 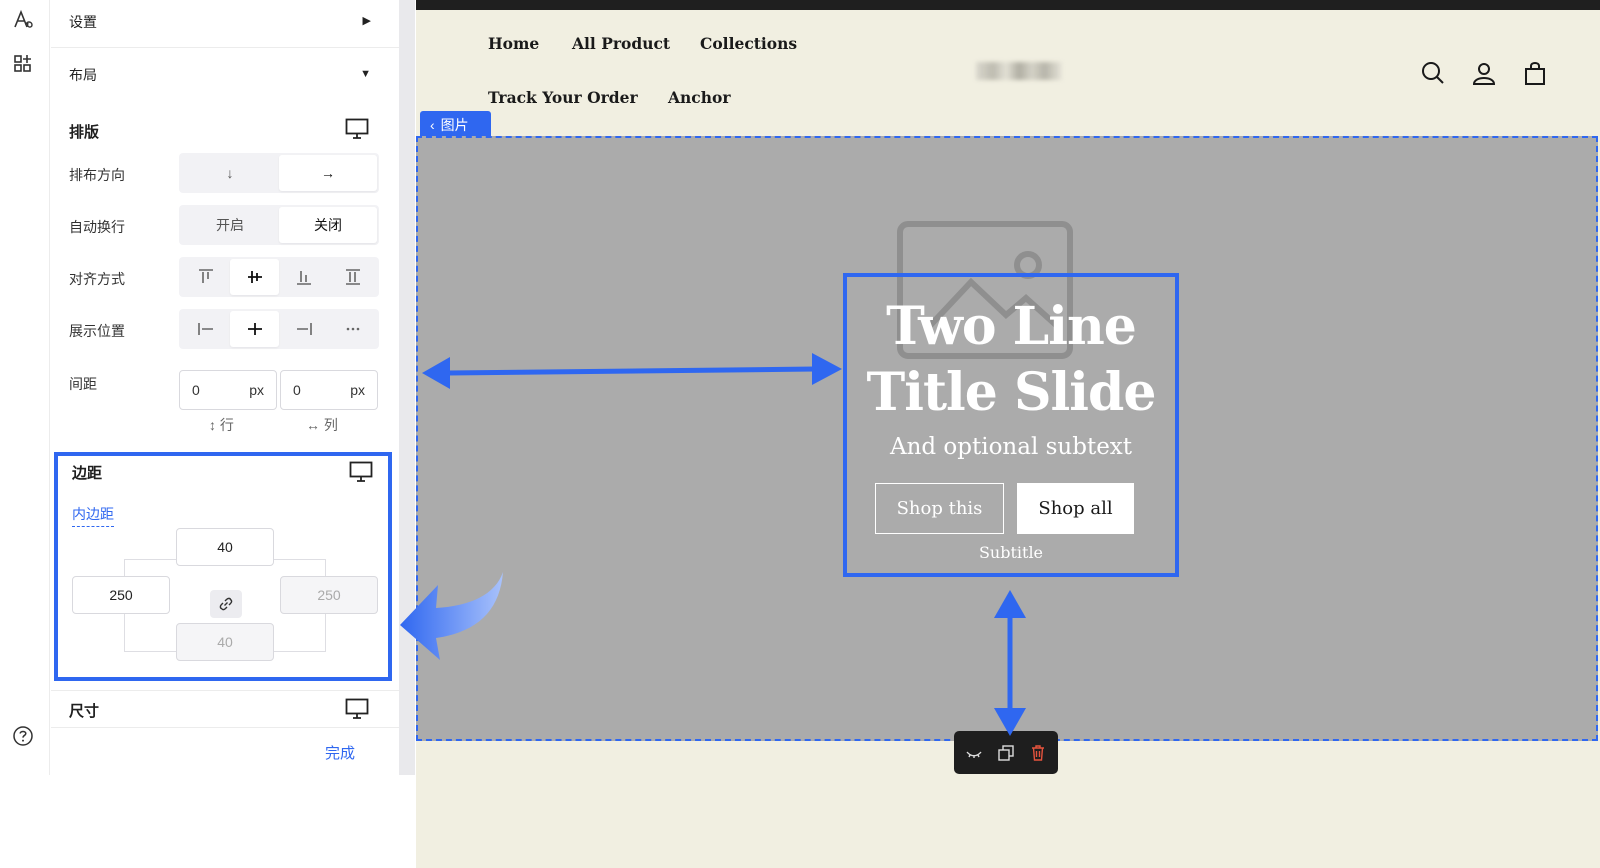 I want to click on gap-label: 间距, so click(x=83, y=384).